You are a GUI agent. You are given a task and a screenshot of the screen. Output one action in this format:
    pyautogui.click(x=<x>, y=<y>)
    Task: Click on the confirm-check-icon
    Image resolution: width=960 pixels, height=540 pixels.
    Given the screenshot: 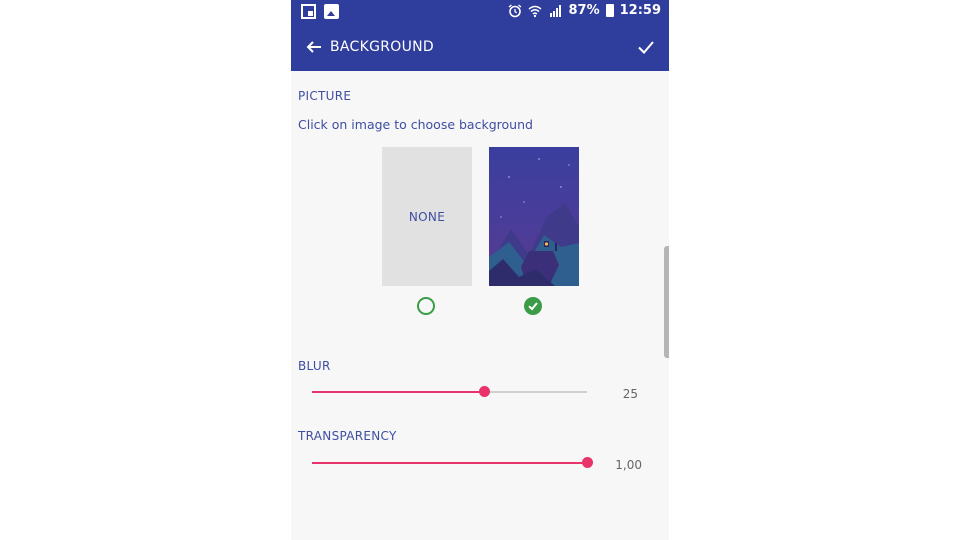 What is the action you would take?
    pyautogui.click(x=646, y=47)
    